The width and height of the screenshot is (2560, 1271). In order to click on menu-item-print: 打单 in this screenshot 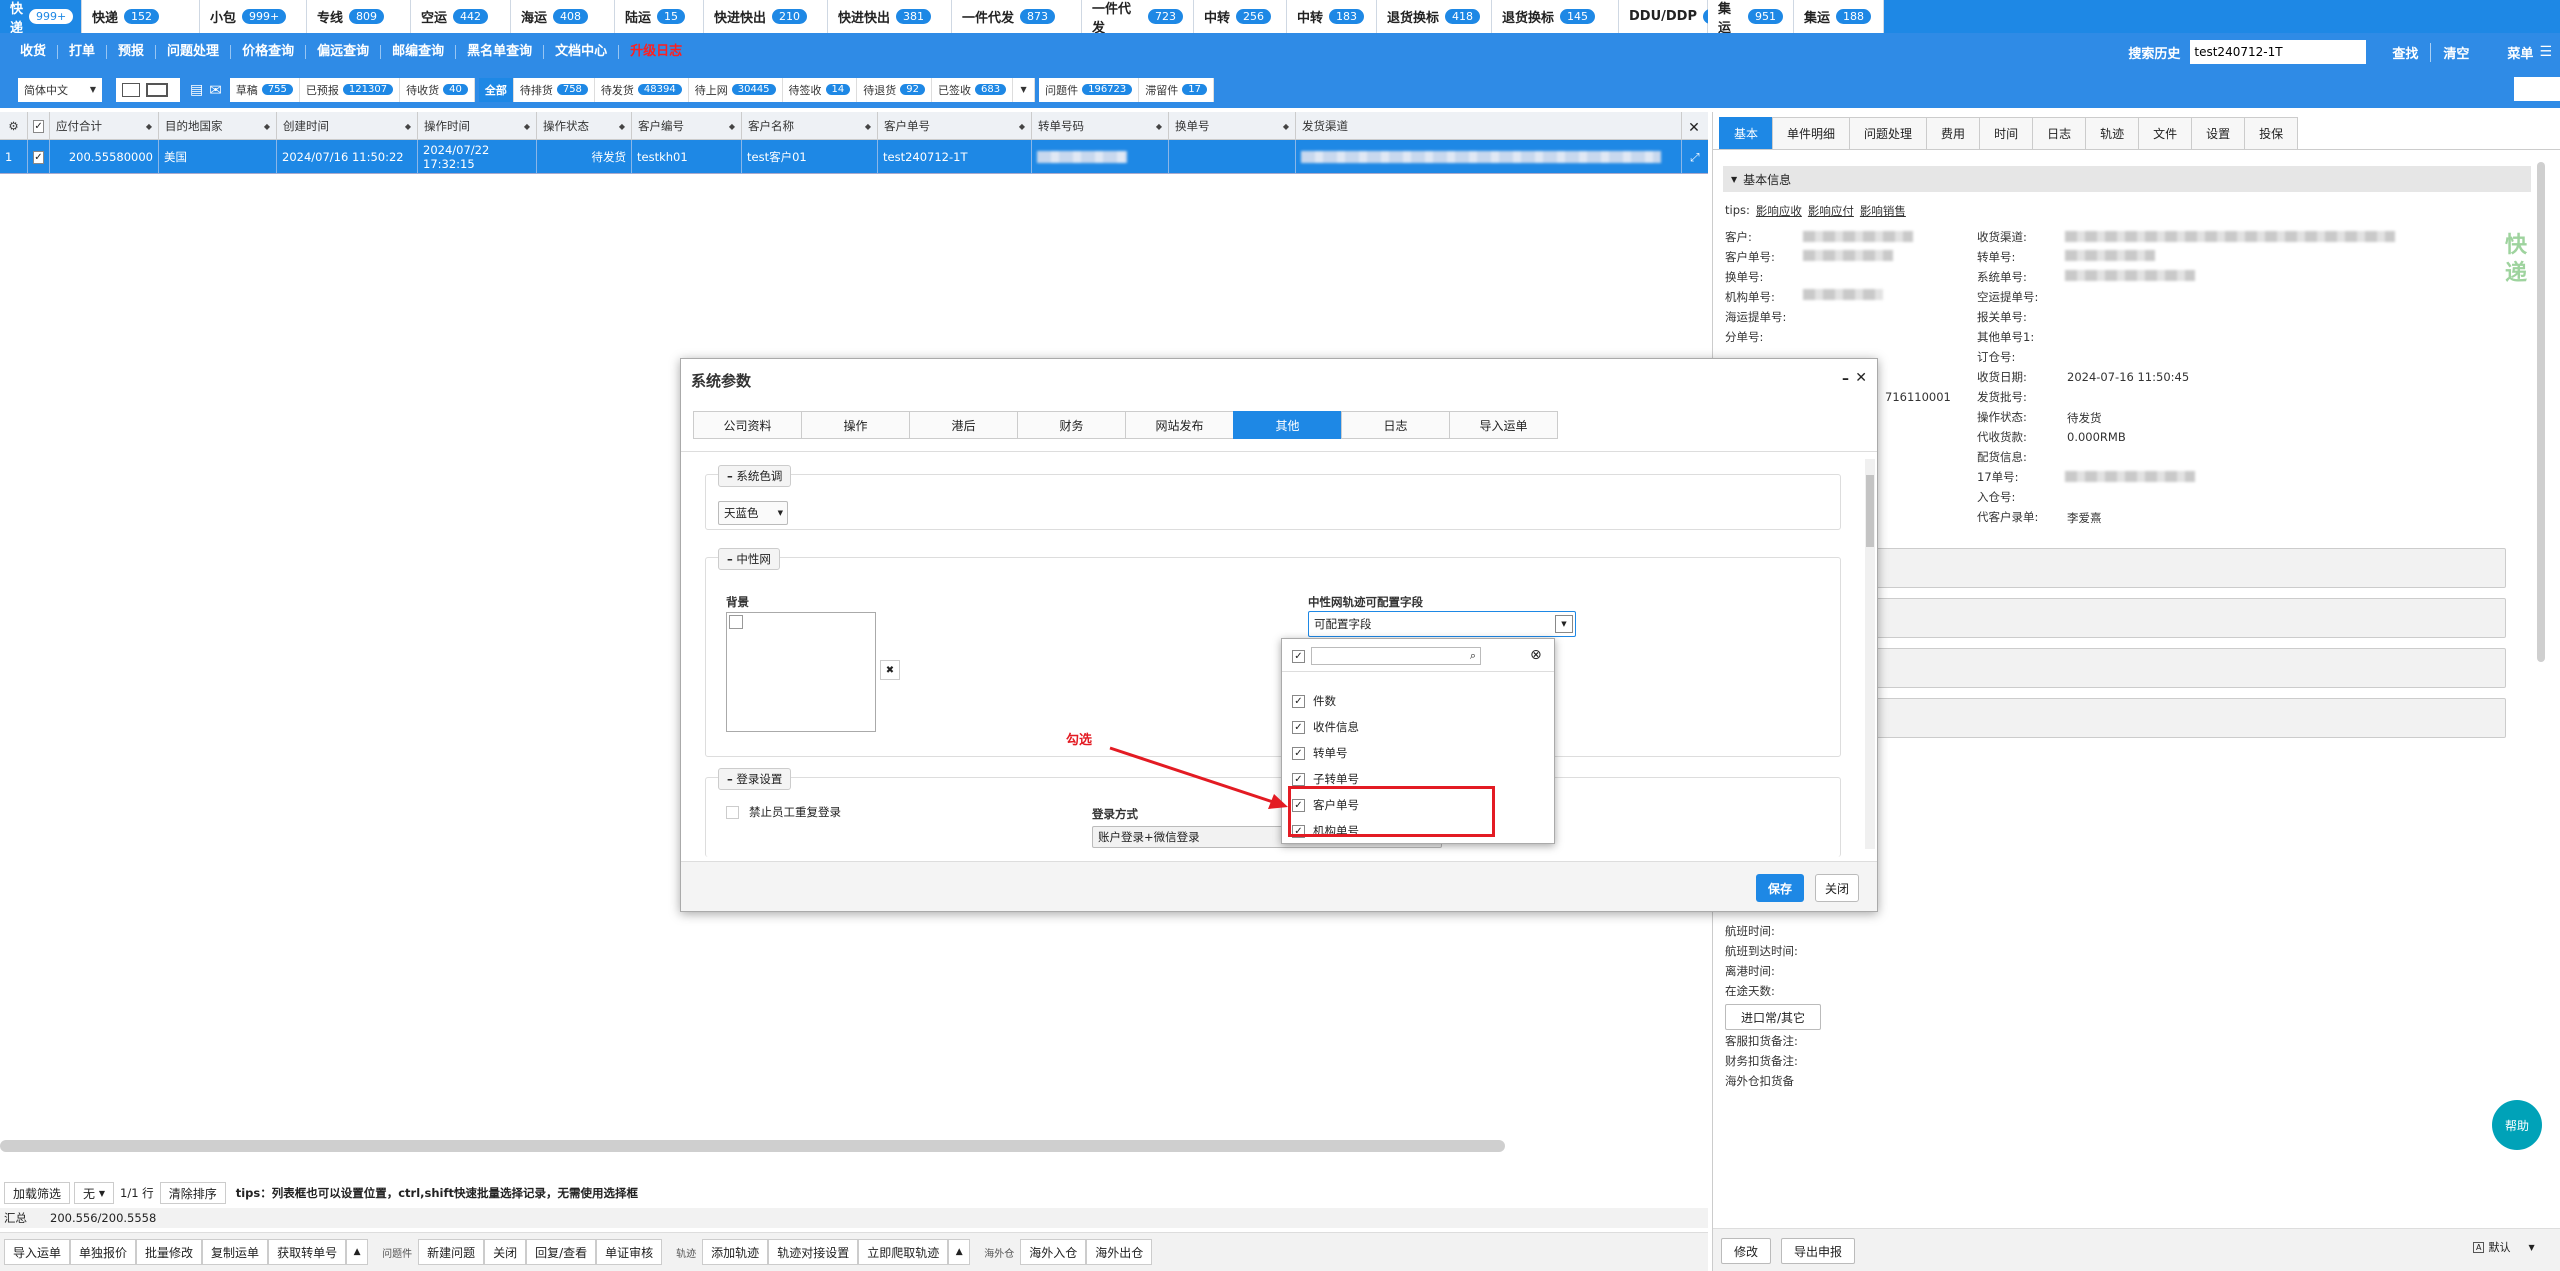, I will do `click(81, 52)`.